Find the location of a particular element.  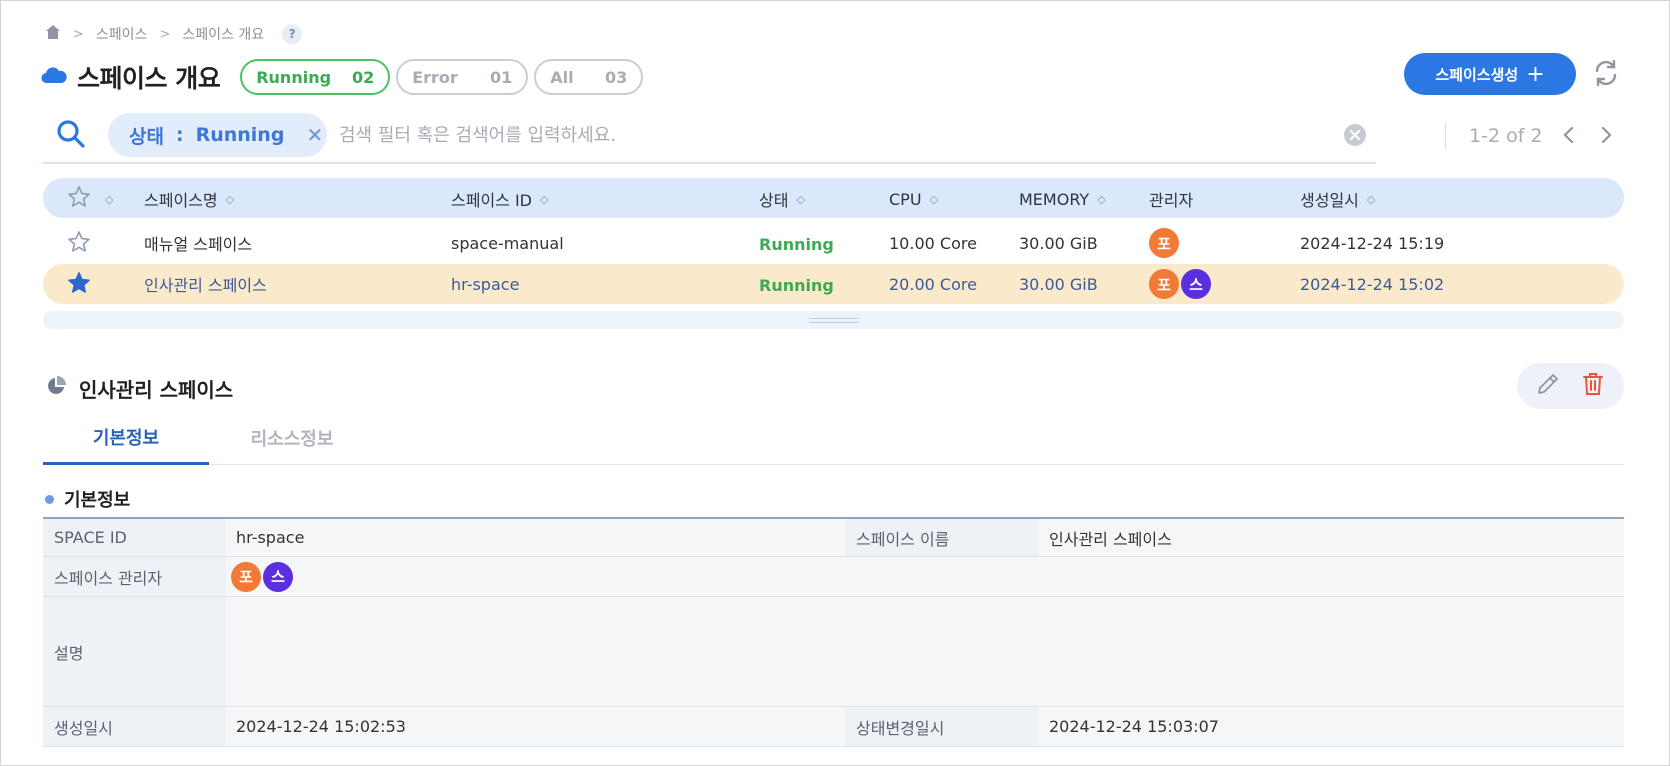

value-space-id: hr-space is located at coordinates (535, 537).